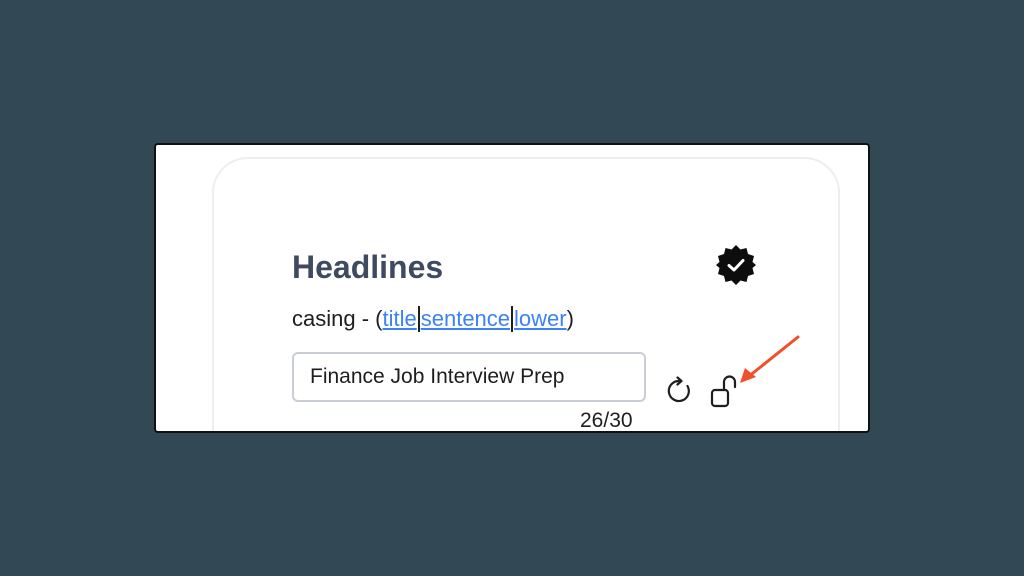  I want to click on casing-label: casing - (, so click(337, 318).